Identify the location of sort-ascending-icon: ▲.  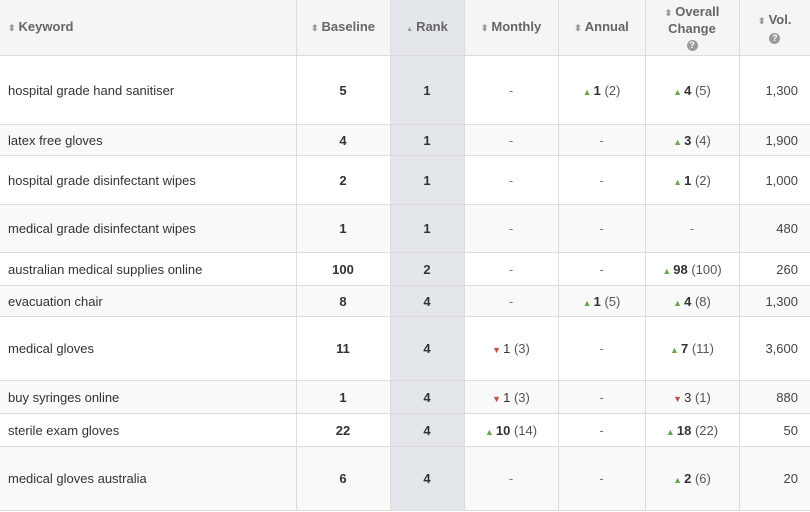
(410, 29).